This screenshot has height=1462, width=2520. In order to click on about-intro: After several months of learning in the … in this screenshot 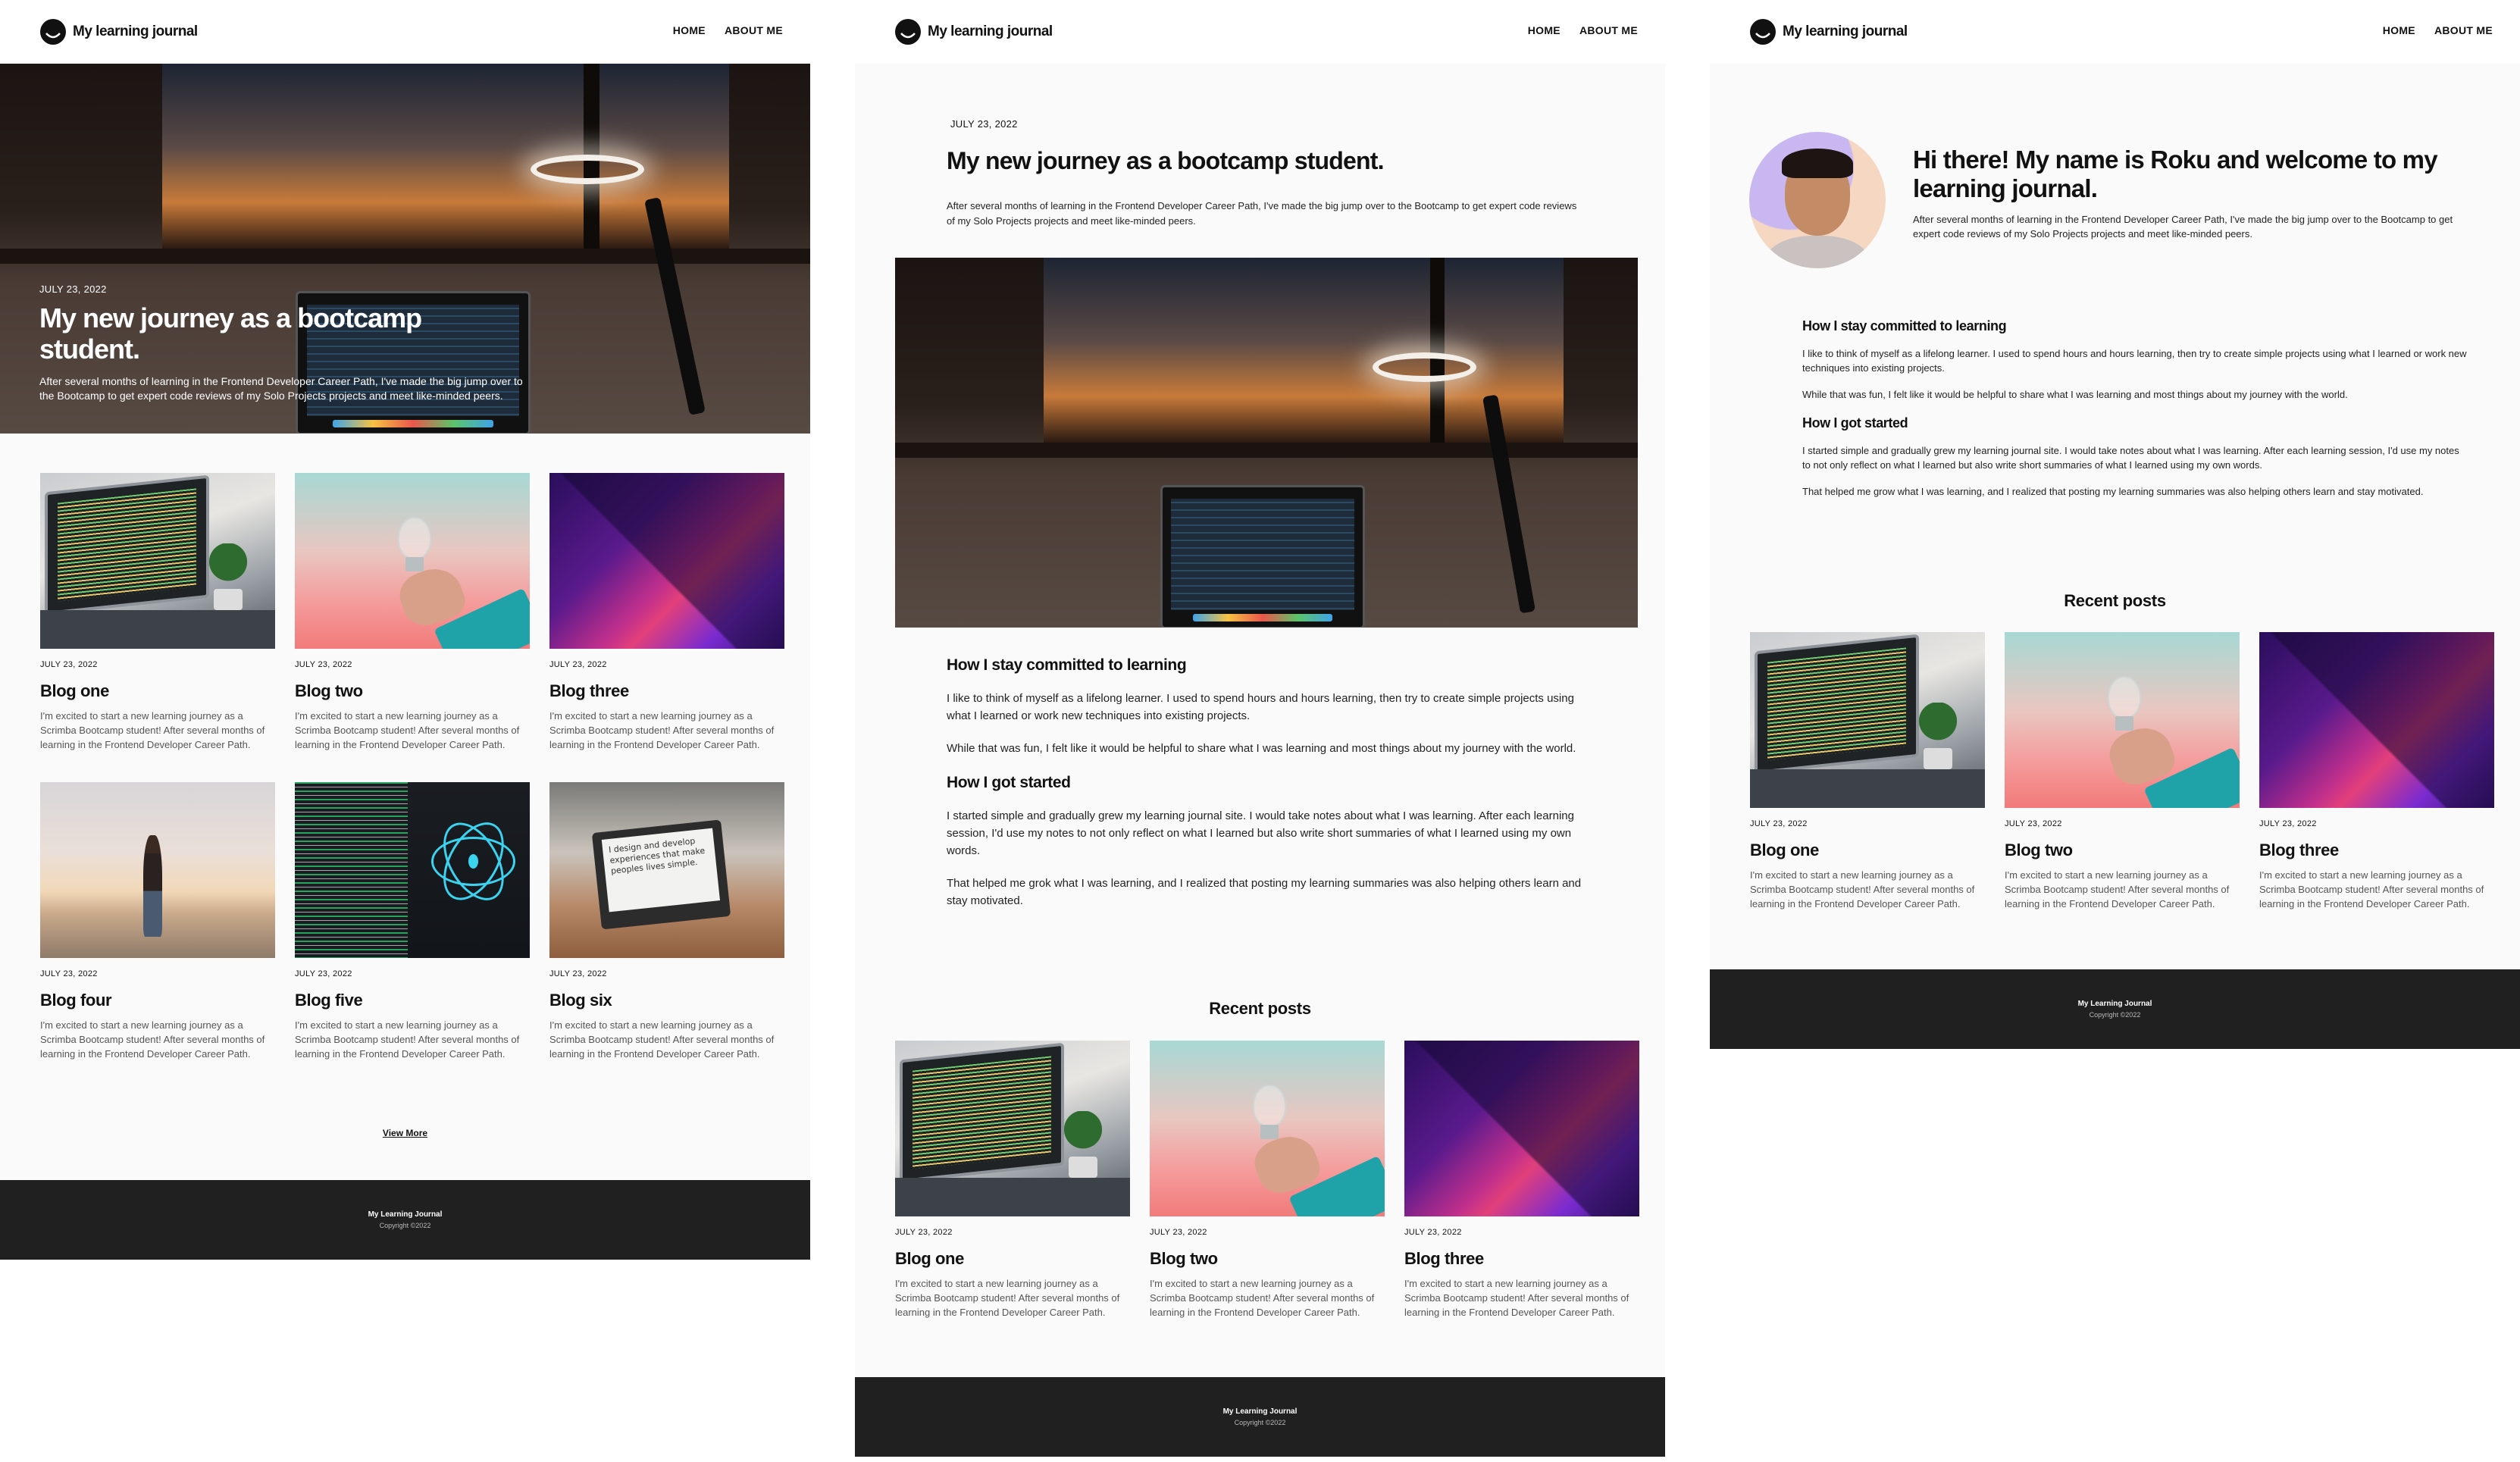, I will do `click(2183, 226)`.